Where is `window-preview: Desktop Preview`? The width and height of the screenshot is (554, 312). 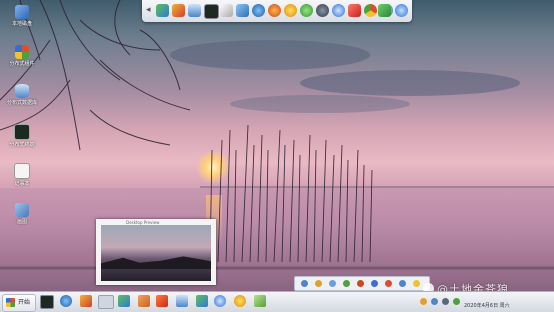 window-preview: Desktop Preview is located at coordinates (156, 252).